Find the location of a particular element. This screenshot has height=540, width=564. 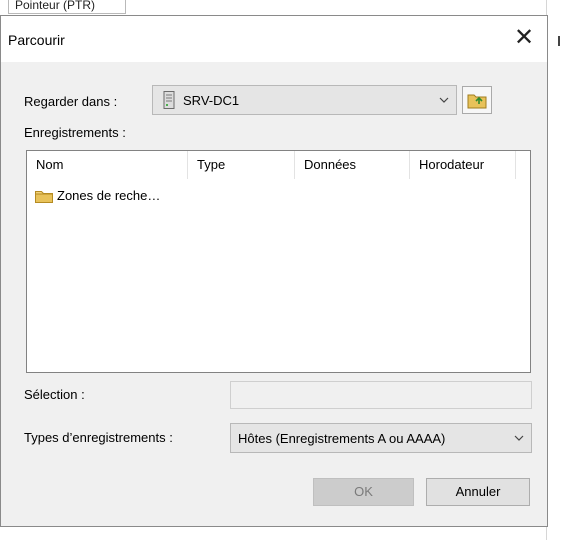

up-folder-icon is located at coordinates (477, 101).